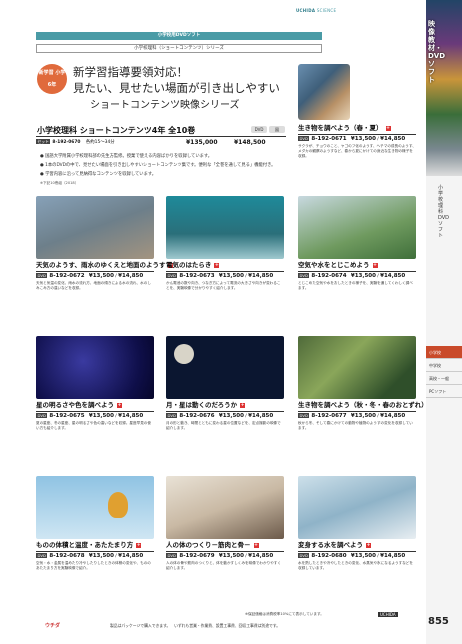  Describe the element at coordinates (444, 391) in the screenshot. I see `sidebar-nav-pc-software: PCソフト` at that location.